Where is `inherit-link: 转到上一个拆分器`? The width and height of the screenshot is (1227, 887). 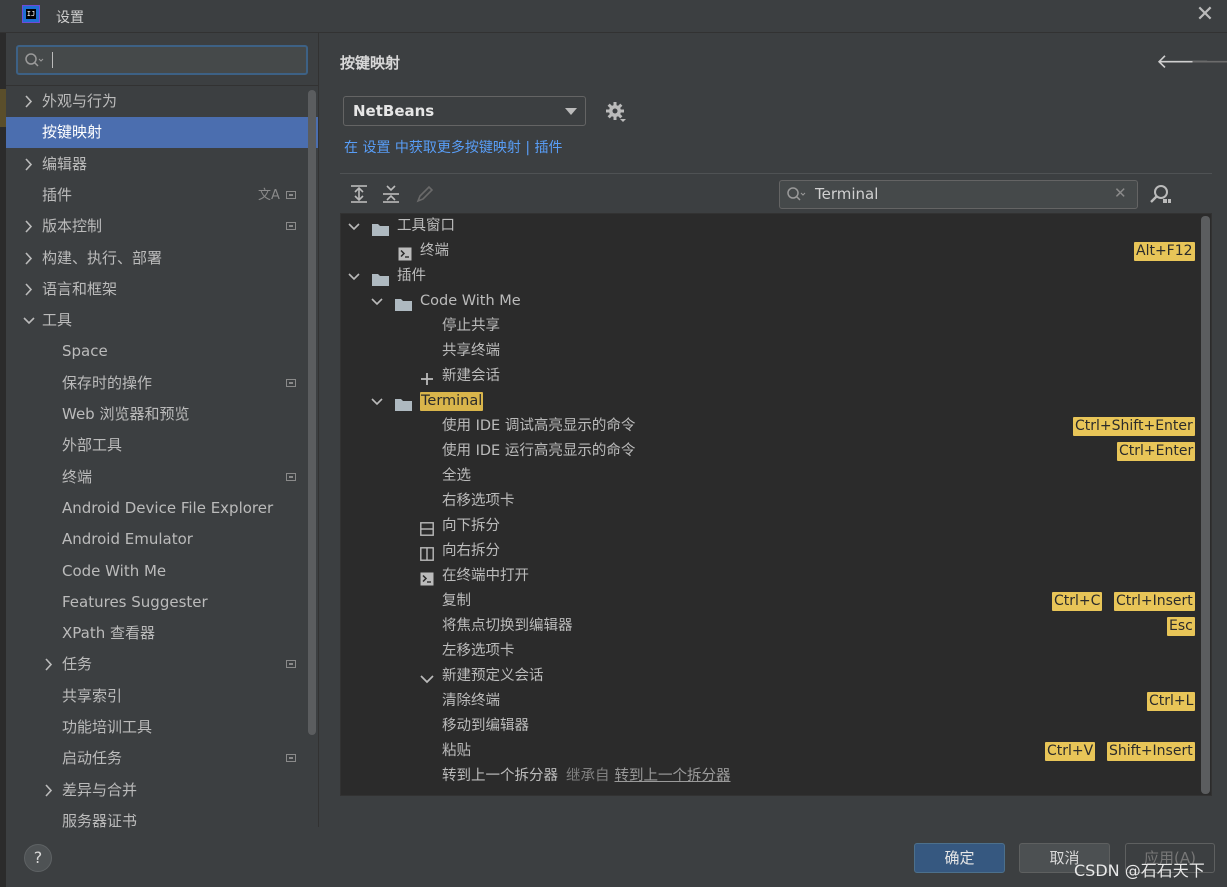 inherit-link: 转到上一个拆分器 is located at coordinates (673, 776).